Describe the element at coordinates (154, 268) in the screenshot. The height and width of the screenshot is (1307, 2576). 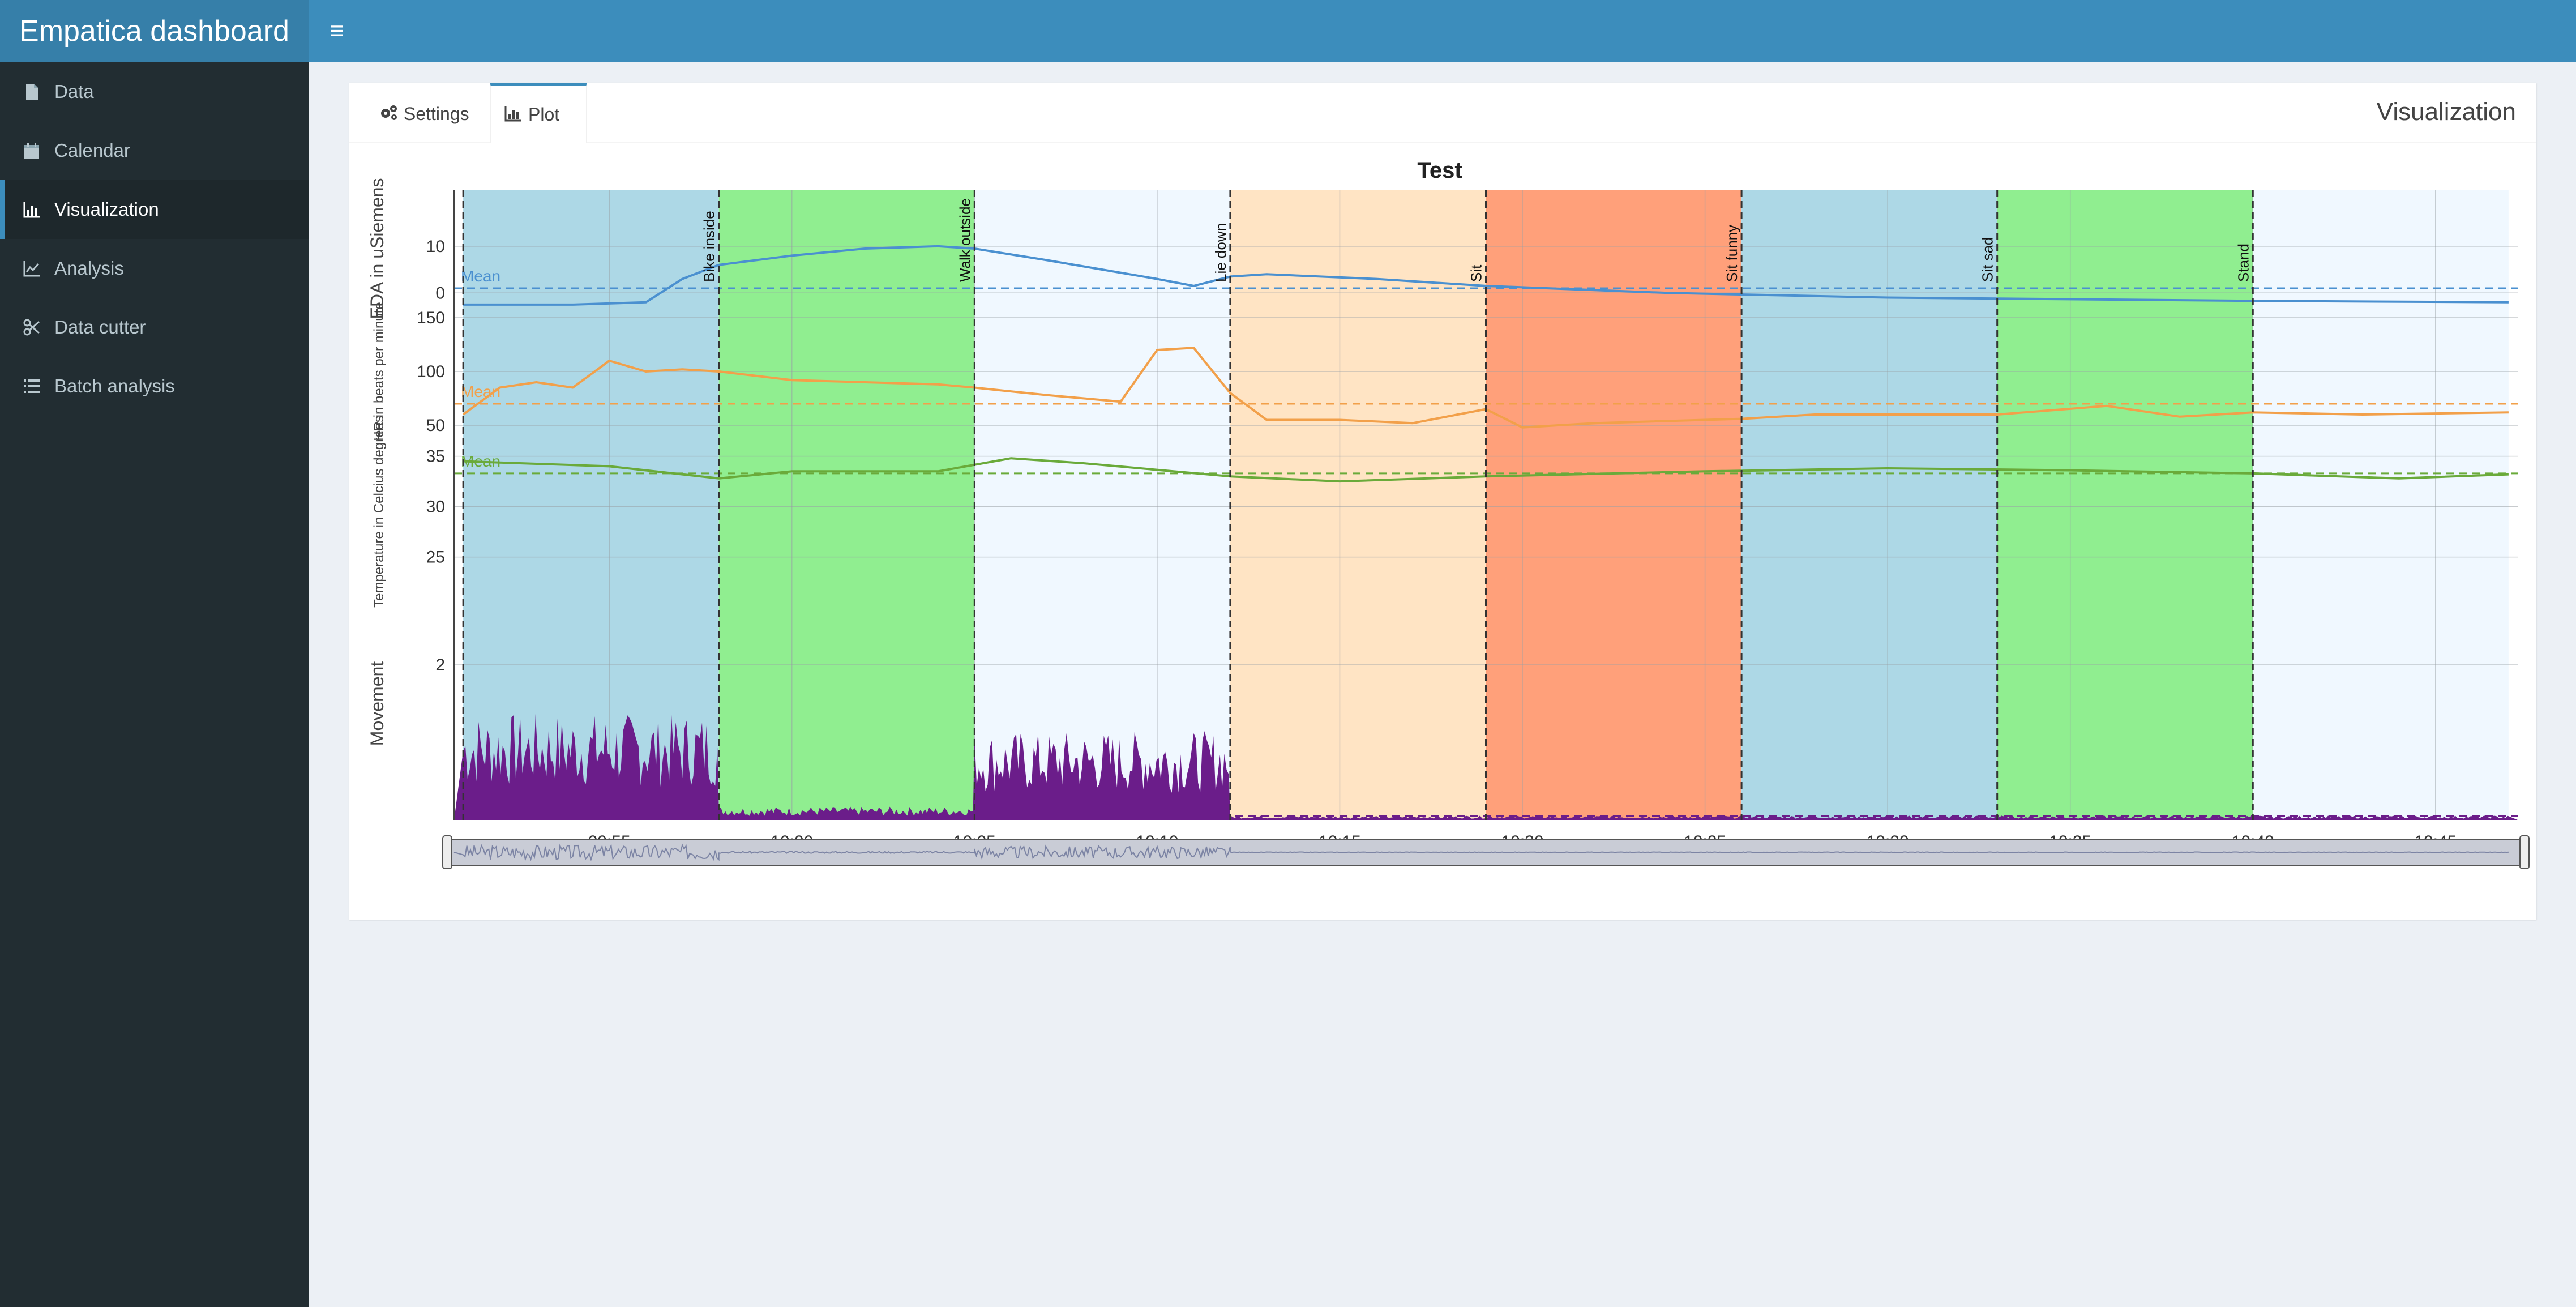
I see `sidebar-item-analysis: Analysis` at that location.